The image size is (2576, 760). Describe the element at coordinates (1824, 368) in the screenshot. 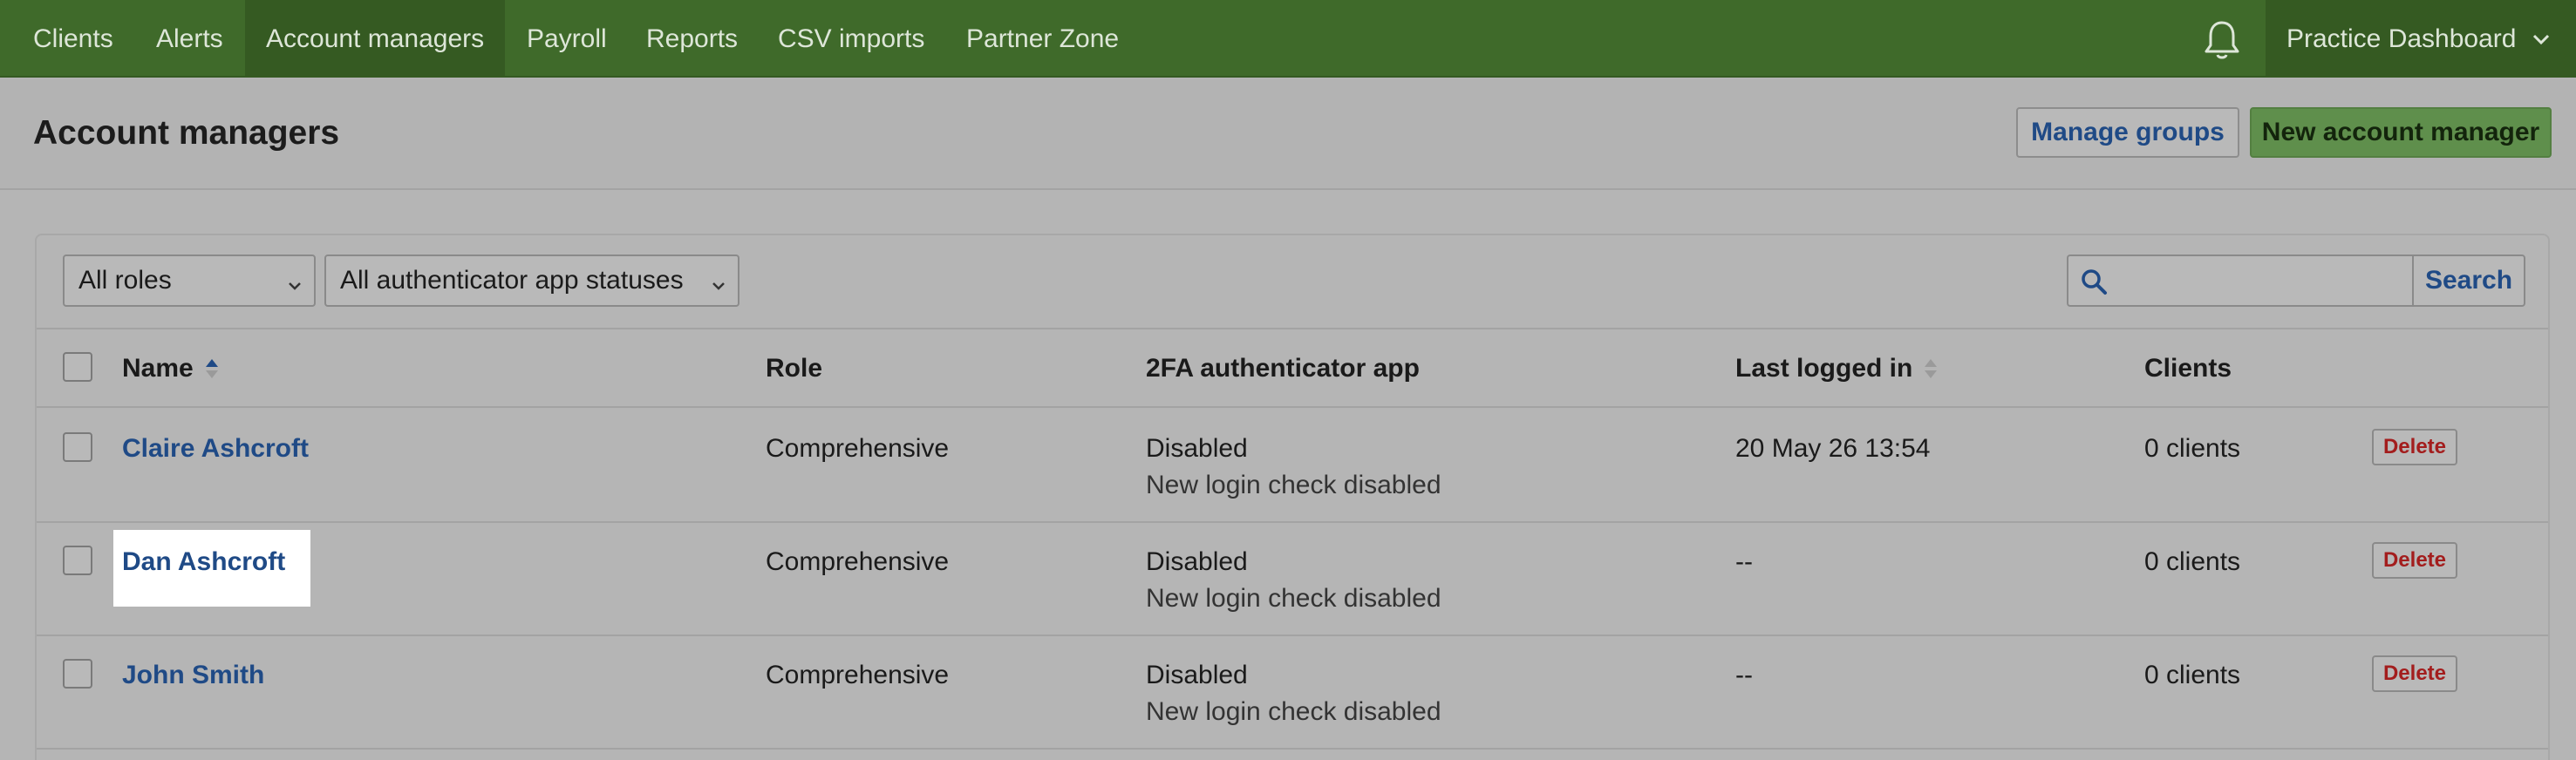

I see `column-header-last-logged-in-label: Last logged in` at that location.